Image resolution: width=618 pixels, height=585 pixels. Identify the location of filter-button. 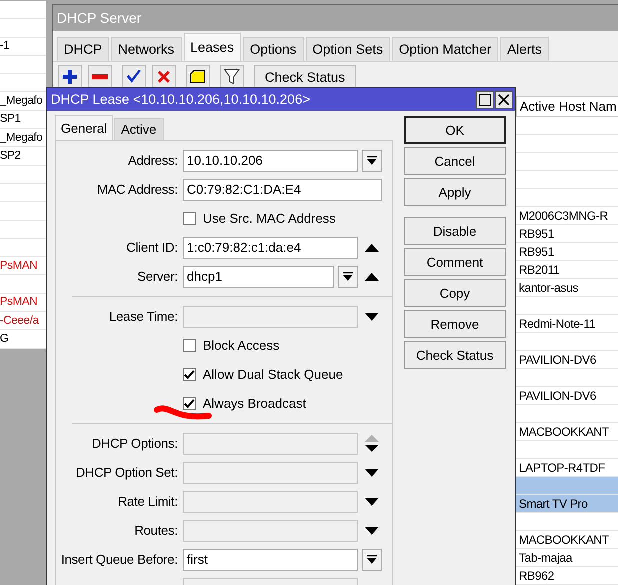
(232, 77).